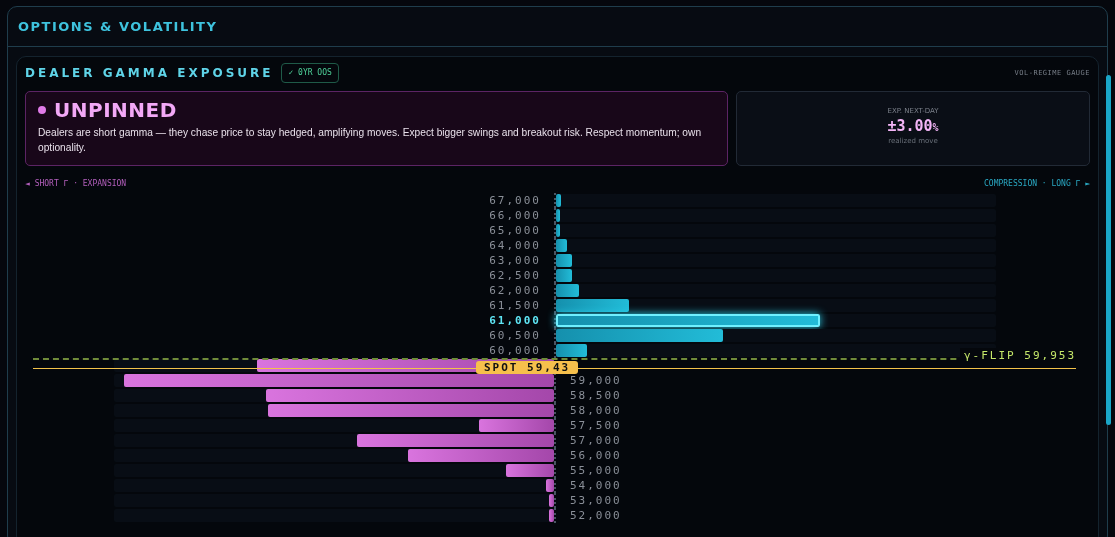 The width and height of the screenshot is (1115, 537). Describe the element at coordinates (913, 126) in the screenshot. I see `move-value: ±3.00%` at that location.